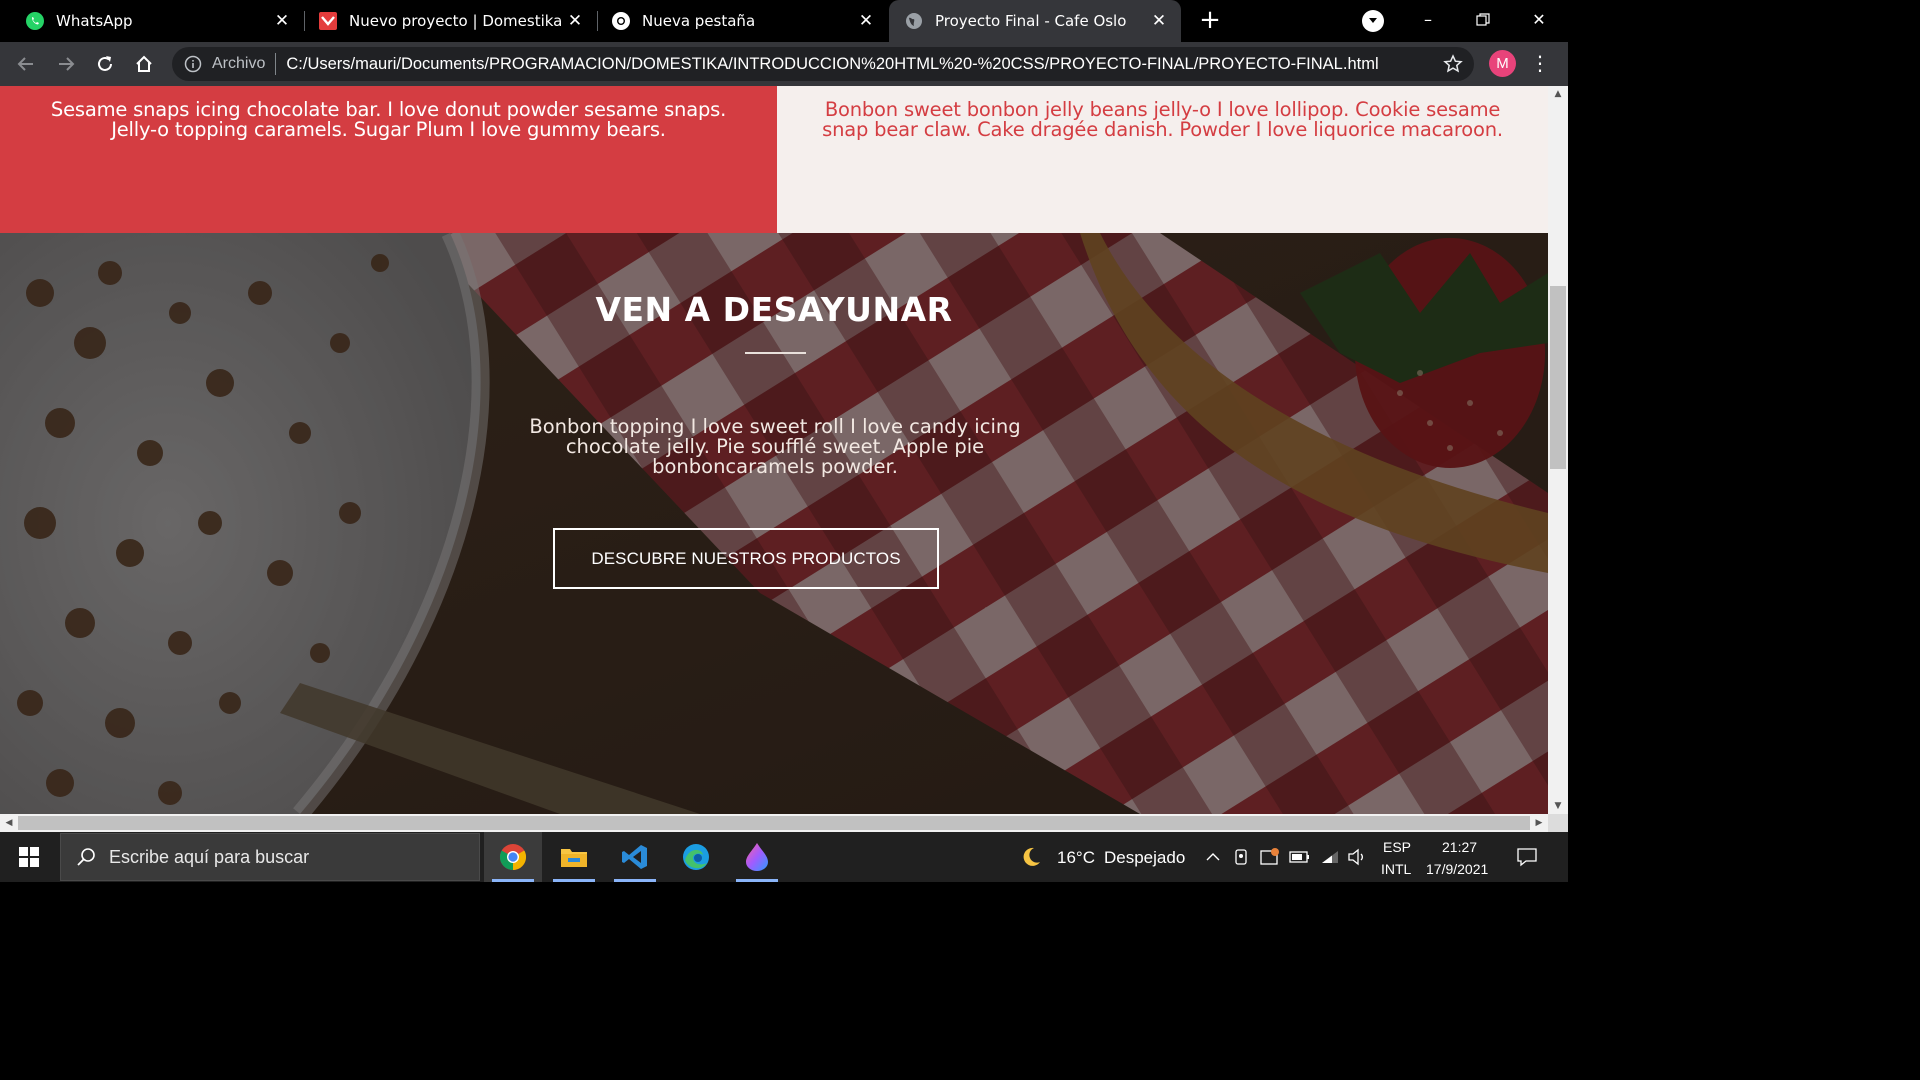 The width and height of the screenshot is (1920, 1080). Describe the element at coordinates (1300, 857) in the screenshot. I see `battery-icon` at that location.